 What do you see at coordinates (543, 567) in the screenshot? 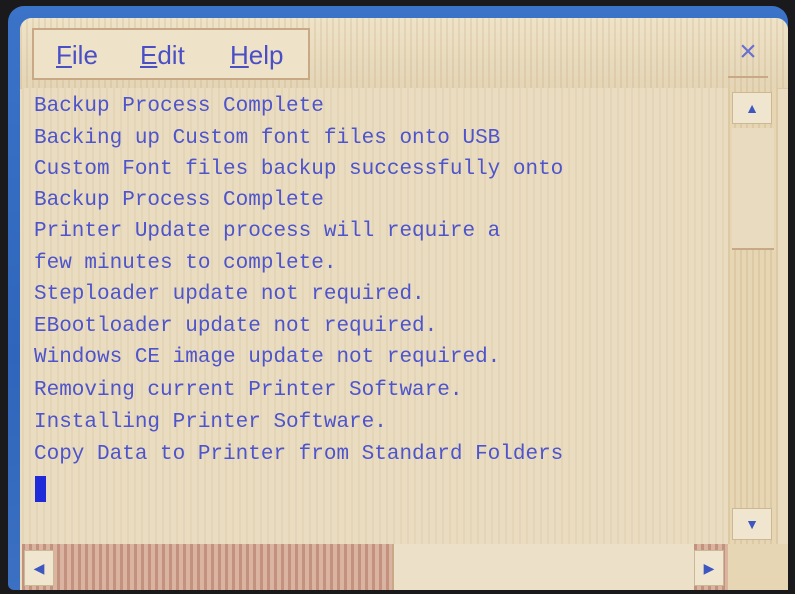
I see `horizontal-scroll-thumb` at bounding box center [543, 567].